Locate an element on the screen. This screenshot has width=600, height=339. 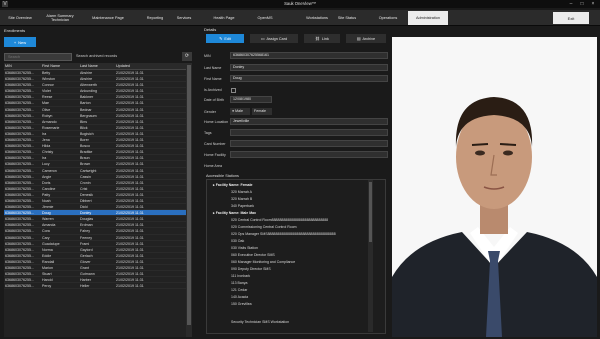
card-number-field is located at coordinates (309, 143).